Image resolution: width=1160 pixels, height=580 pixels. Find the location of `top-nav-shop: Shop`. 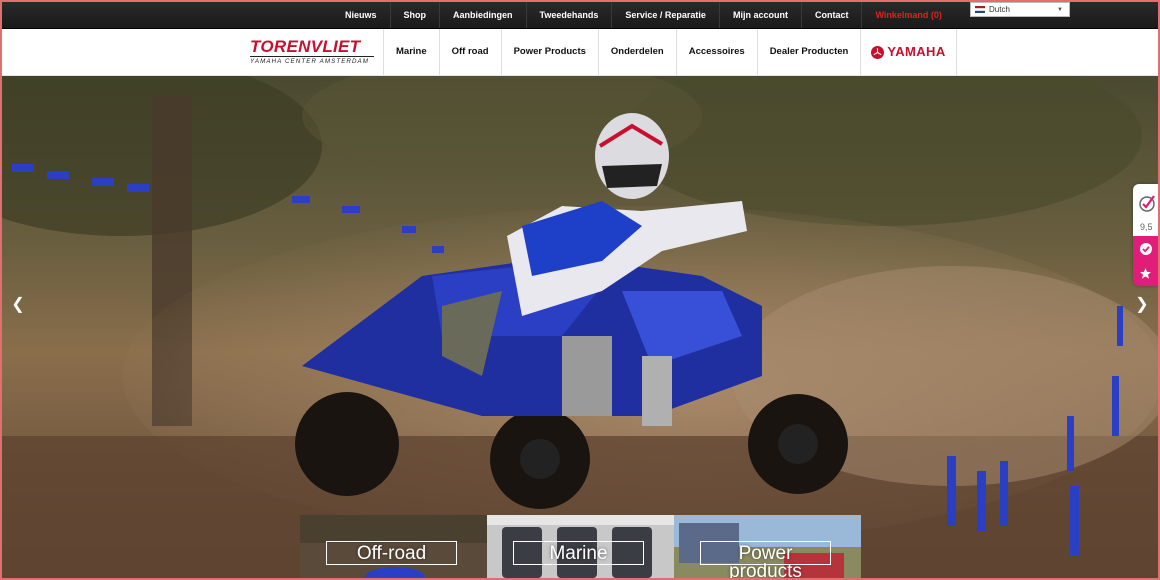

top-nav-shop: Shop is located at coordinates (414, 15).